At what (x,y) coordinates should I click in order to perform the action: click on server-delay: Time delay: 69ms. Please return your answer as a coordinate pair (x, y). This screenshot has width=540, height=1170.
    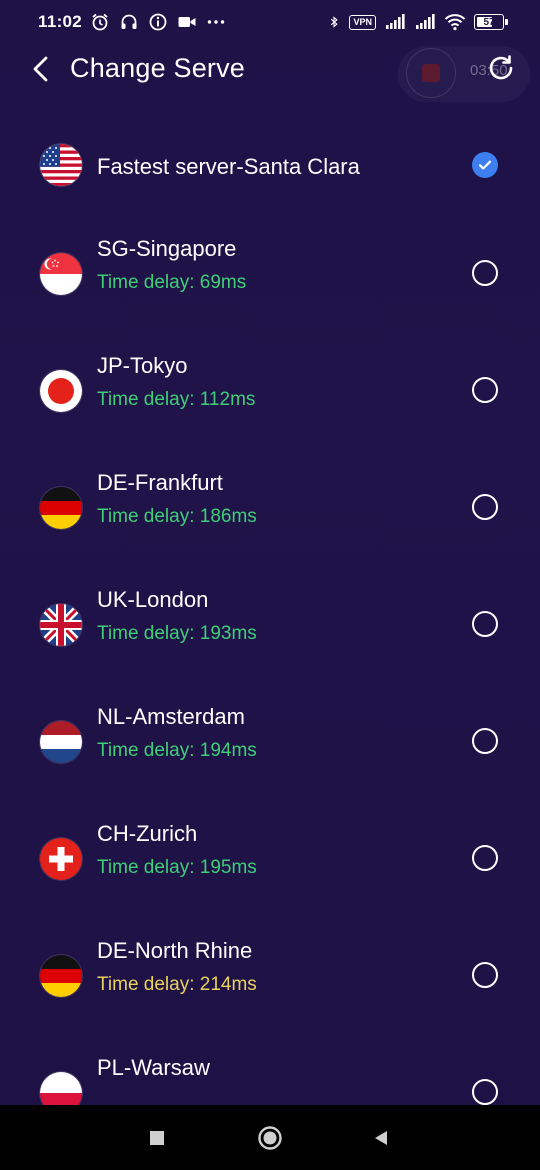
    Looking at the image, I should click on (172, 282).